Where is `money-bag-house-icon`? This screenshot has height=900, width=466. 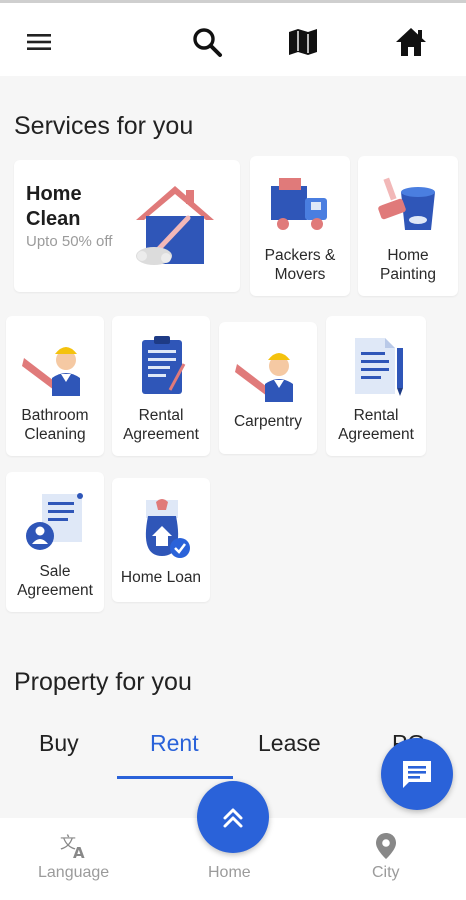 money-bag-house-icon is located at coordinates (167, 528).